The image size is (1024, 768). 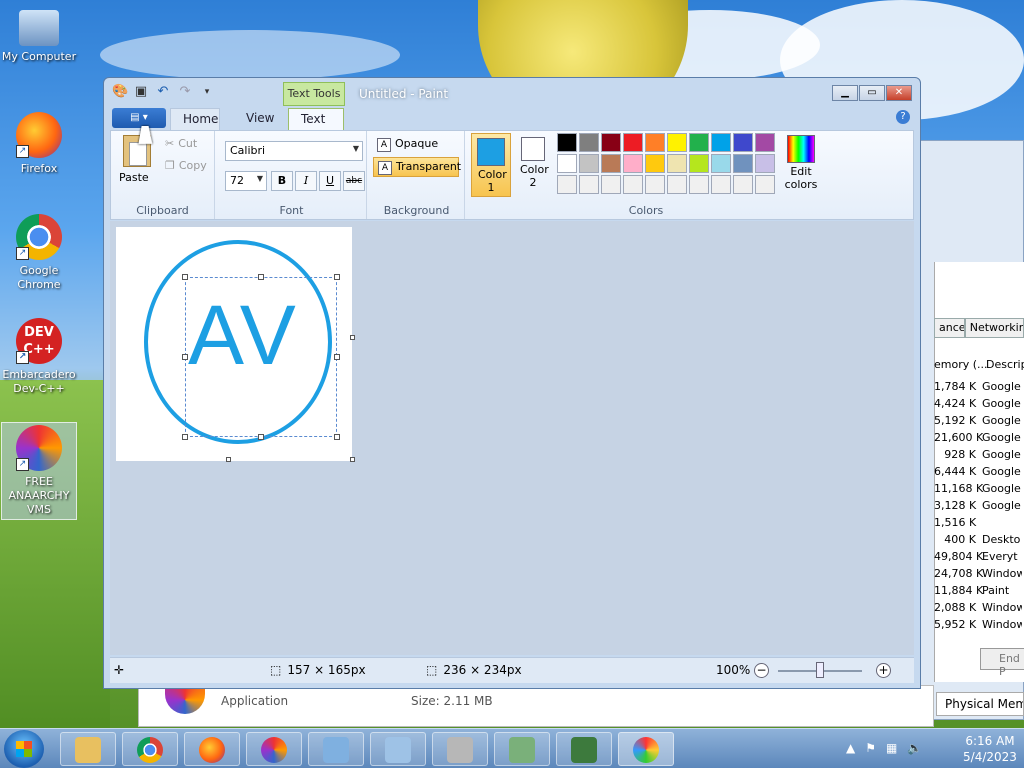 What do you see at coordinates (845, 93) in the screenshot?
I see `minimize-button: ▁` at bounding box center [845, 93].